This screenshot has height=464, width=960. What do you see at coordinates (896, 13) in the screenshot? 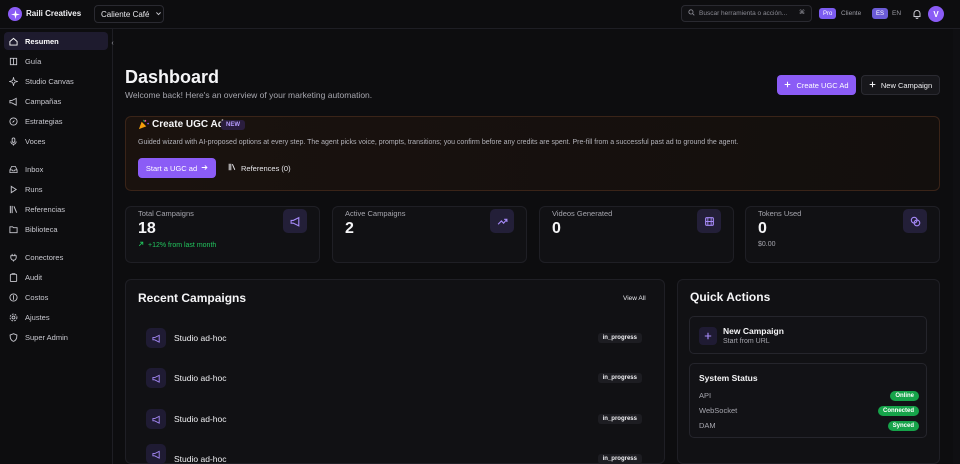
I see `lang-en-button: EN` at bounding box center [896, 13].